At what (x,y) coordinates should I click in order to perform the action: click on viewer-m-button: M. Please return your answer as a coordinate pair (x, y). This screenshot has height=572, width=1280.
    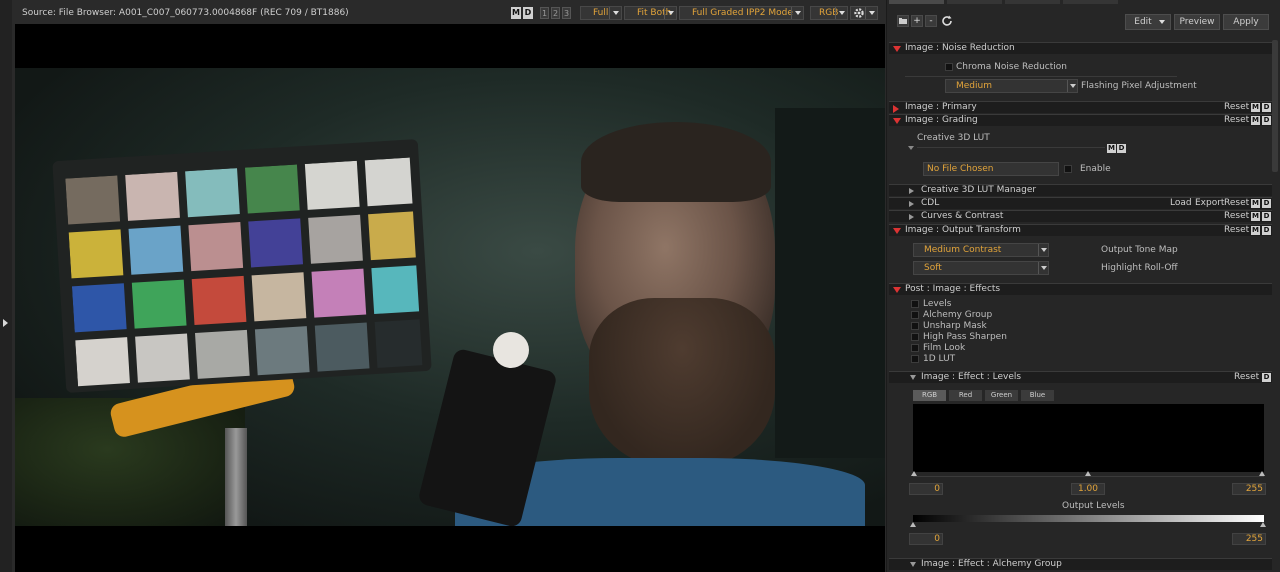
    Looking at the image, I should click on (516, 13).